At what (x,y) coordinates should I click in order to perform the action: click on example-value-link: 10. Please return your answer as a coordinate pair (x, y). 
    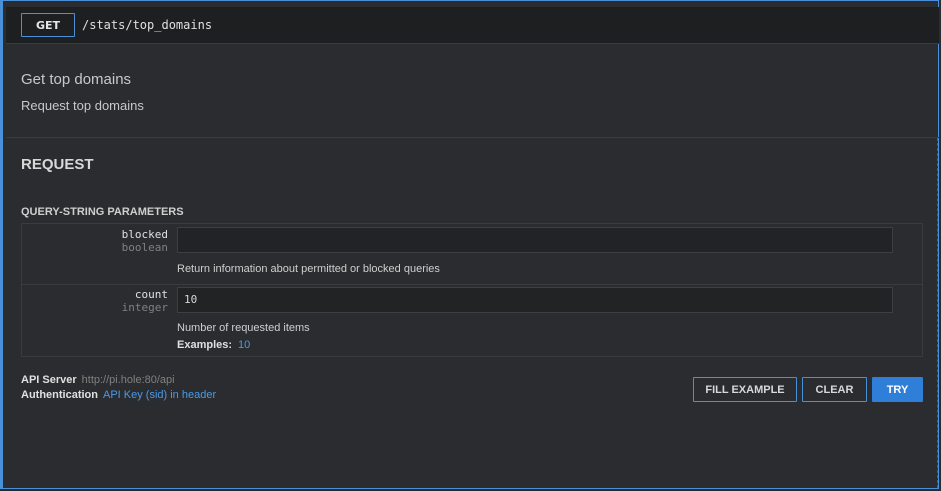
    Looking at the image, I should click on (244, 345).